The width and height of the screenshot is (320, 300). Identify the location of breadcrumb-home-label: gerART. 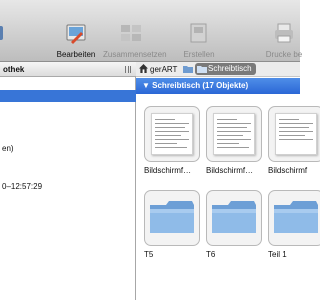
(164, 69).